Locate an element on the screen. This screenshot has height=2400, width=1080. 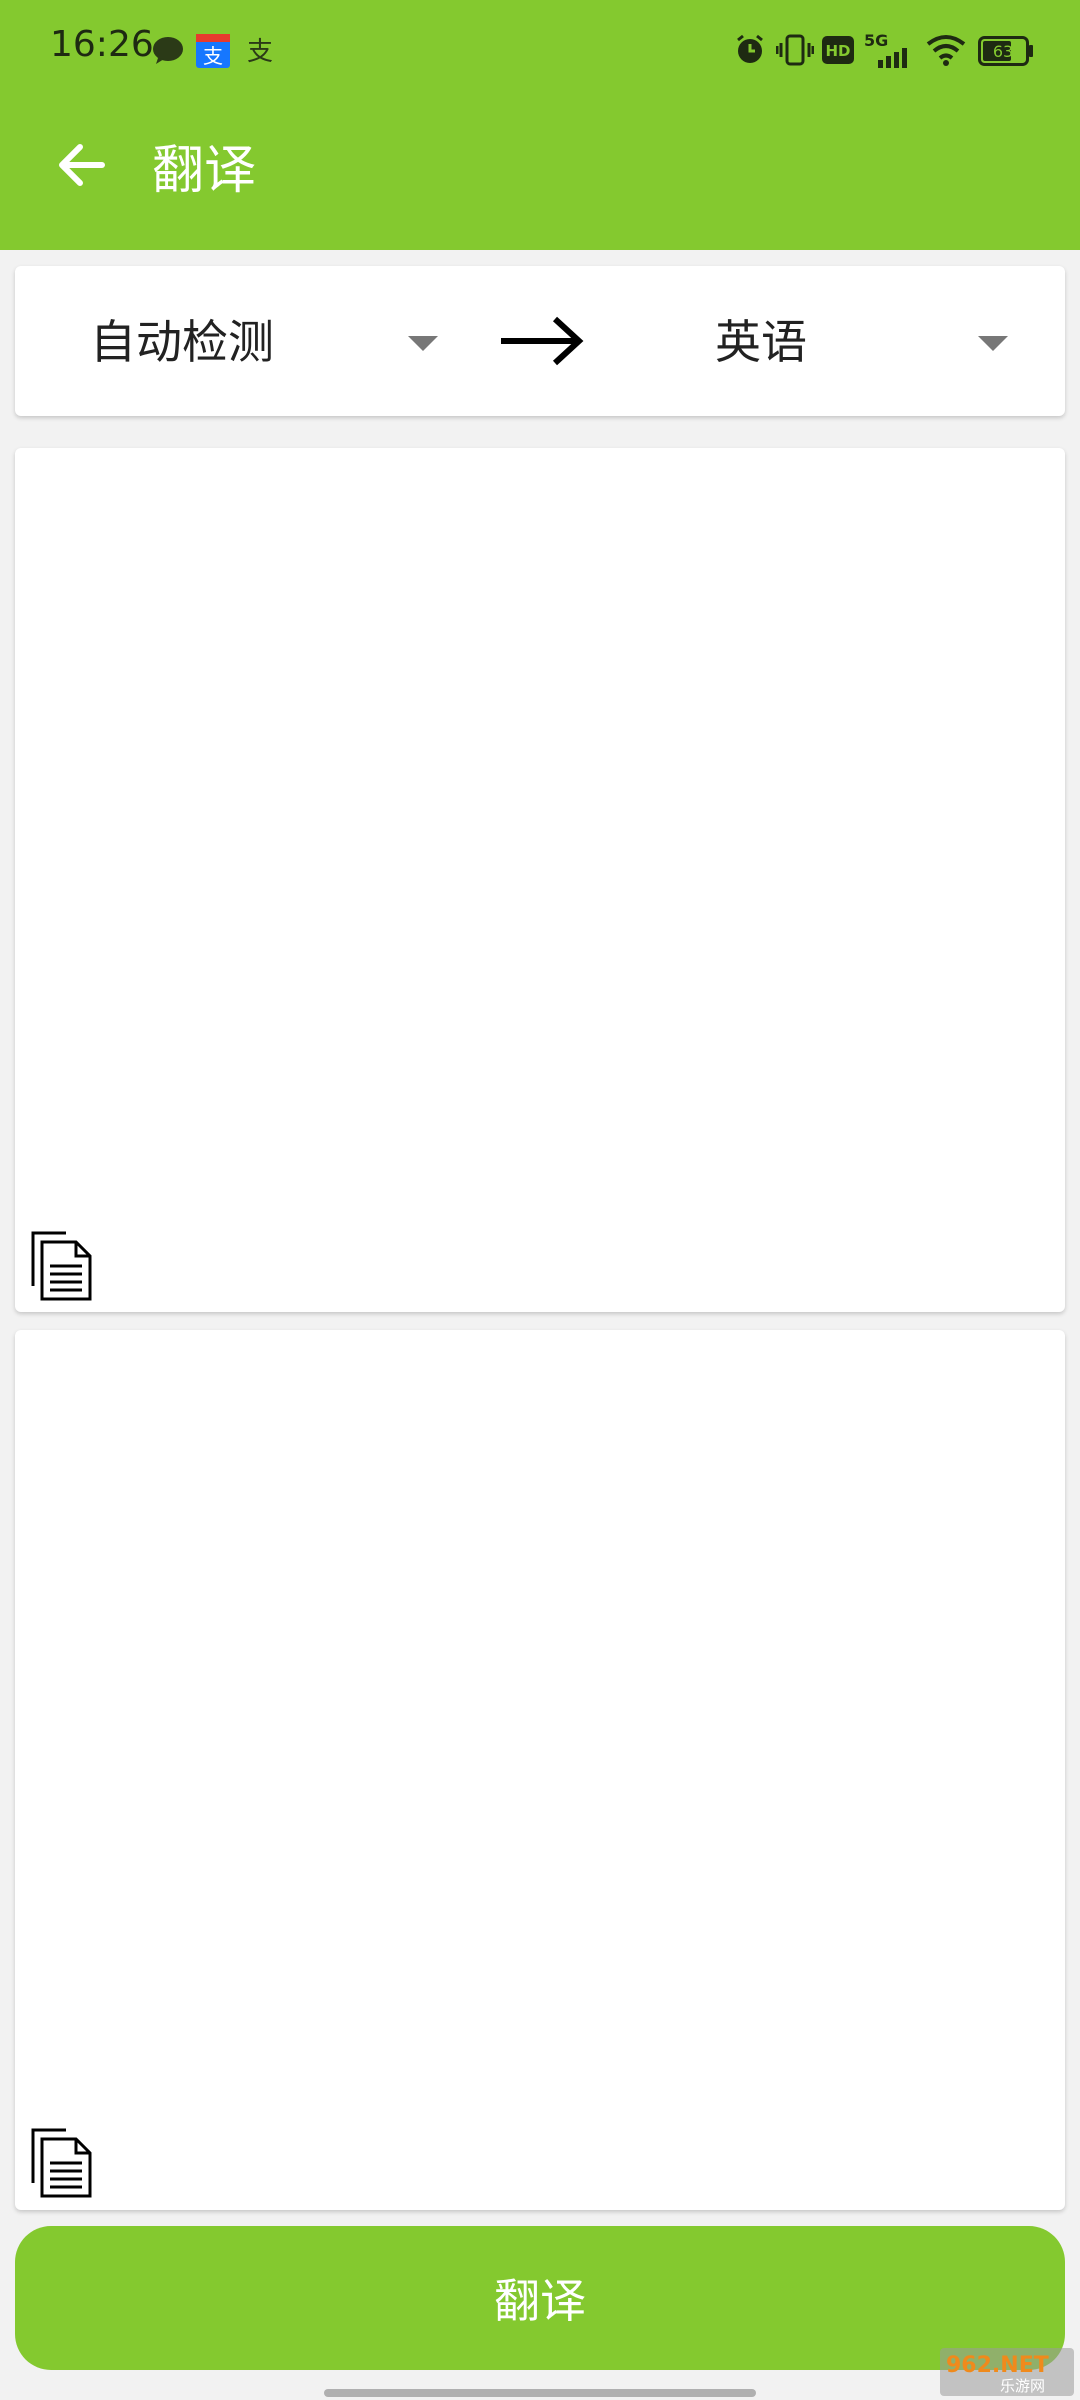
source-dropdown-caret-icon is located at coordinates (423, 343).